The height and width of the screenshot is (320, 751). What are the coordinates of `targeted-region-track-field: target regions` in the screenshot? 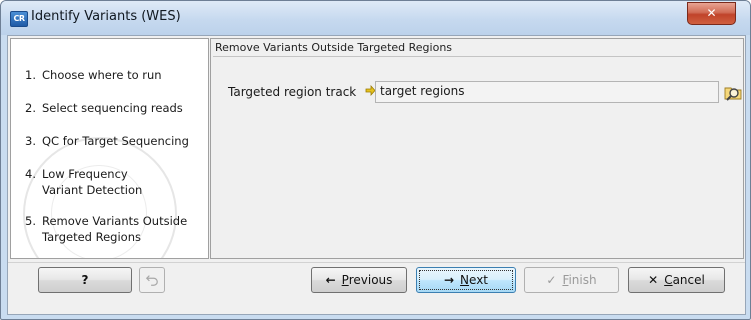 It's located at (547, 92).